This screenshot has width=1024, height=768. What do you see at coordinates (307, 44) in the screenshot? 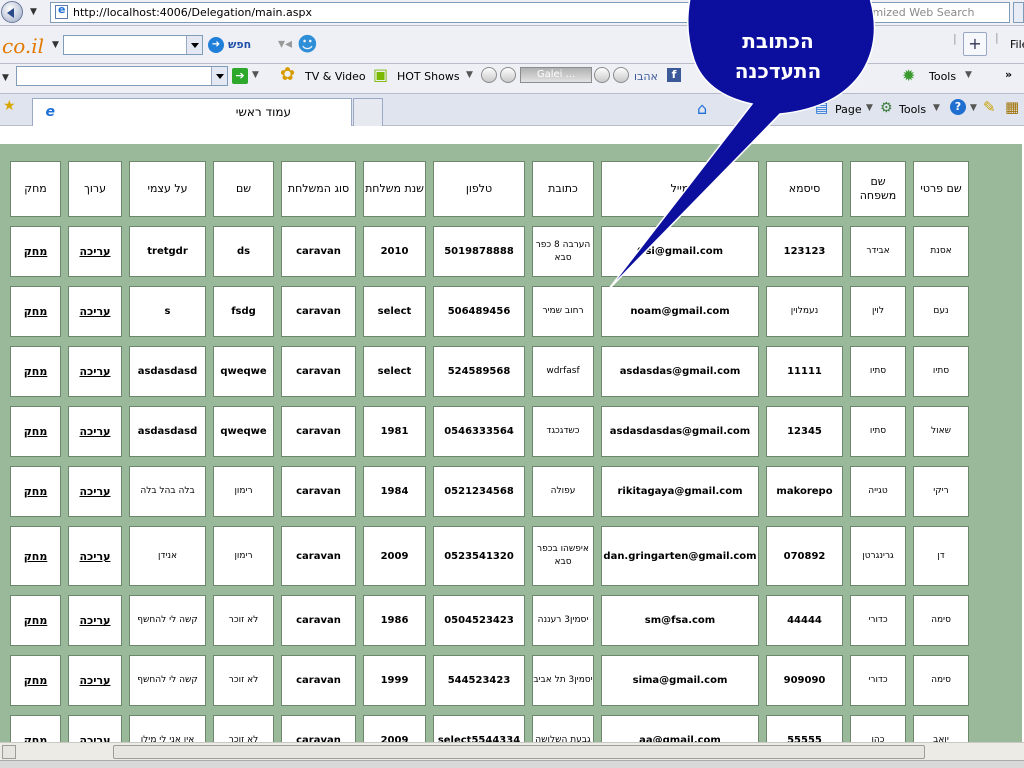
I see `messenger-icon: ☻` at bounding box center [307, 44].